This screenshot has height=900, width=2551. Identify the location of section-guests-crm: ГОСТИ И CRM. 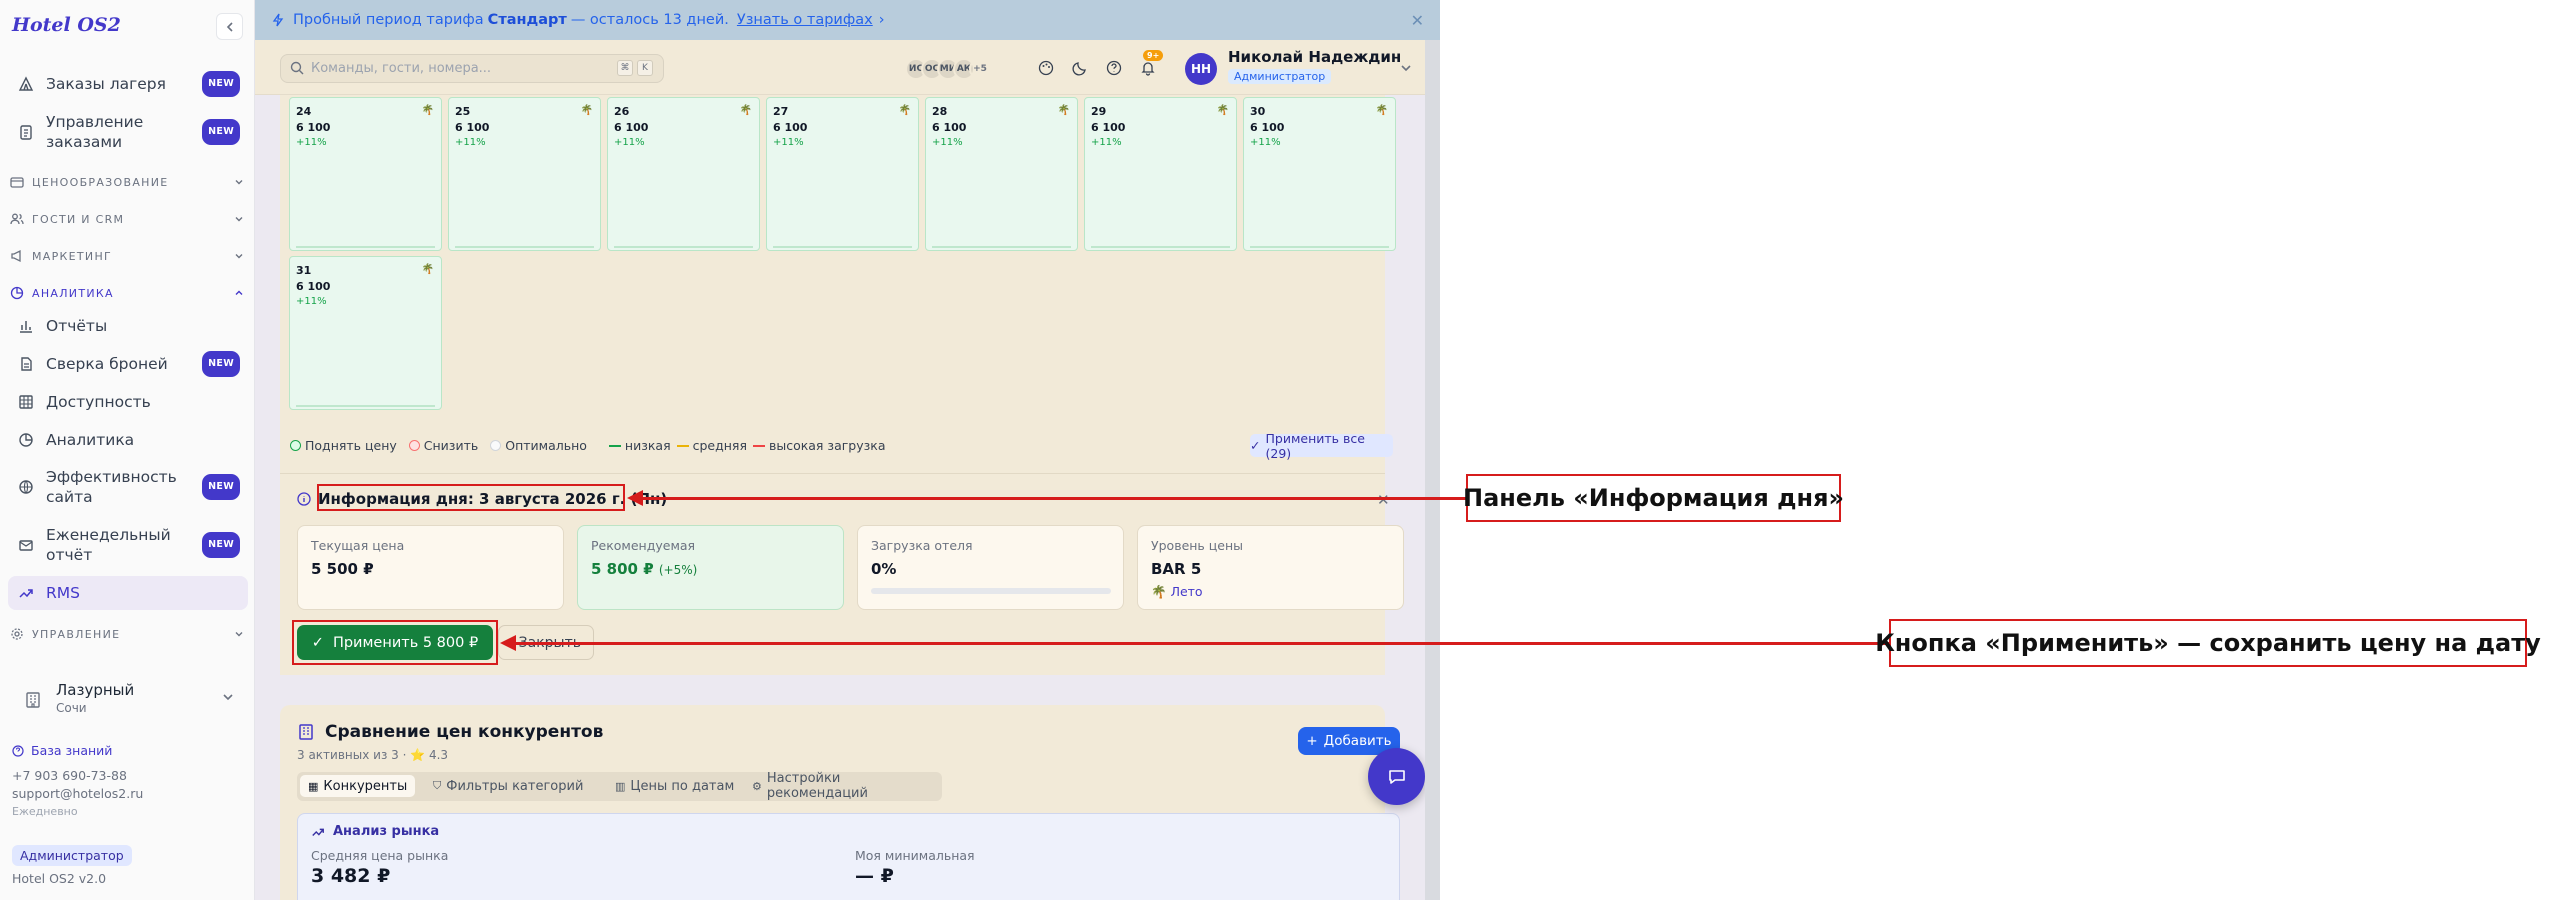
(129, 219).